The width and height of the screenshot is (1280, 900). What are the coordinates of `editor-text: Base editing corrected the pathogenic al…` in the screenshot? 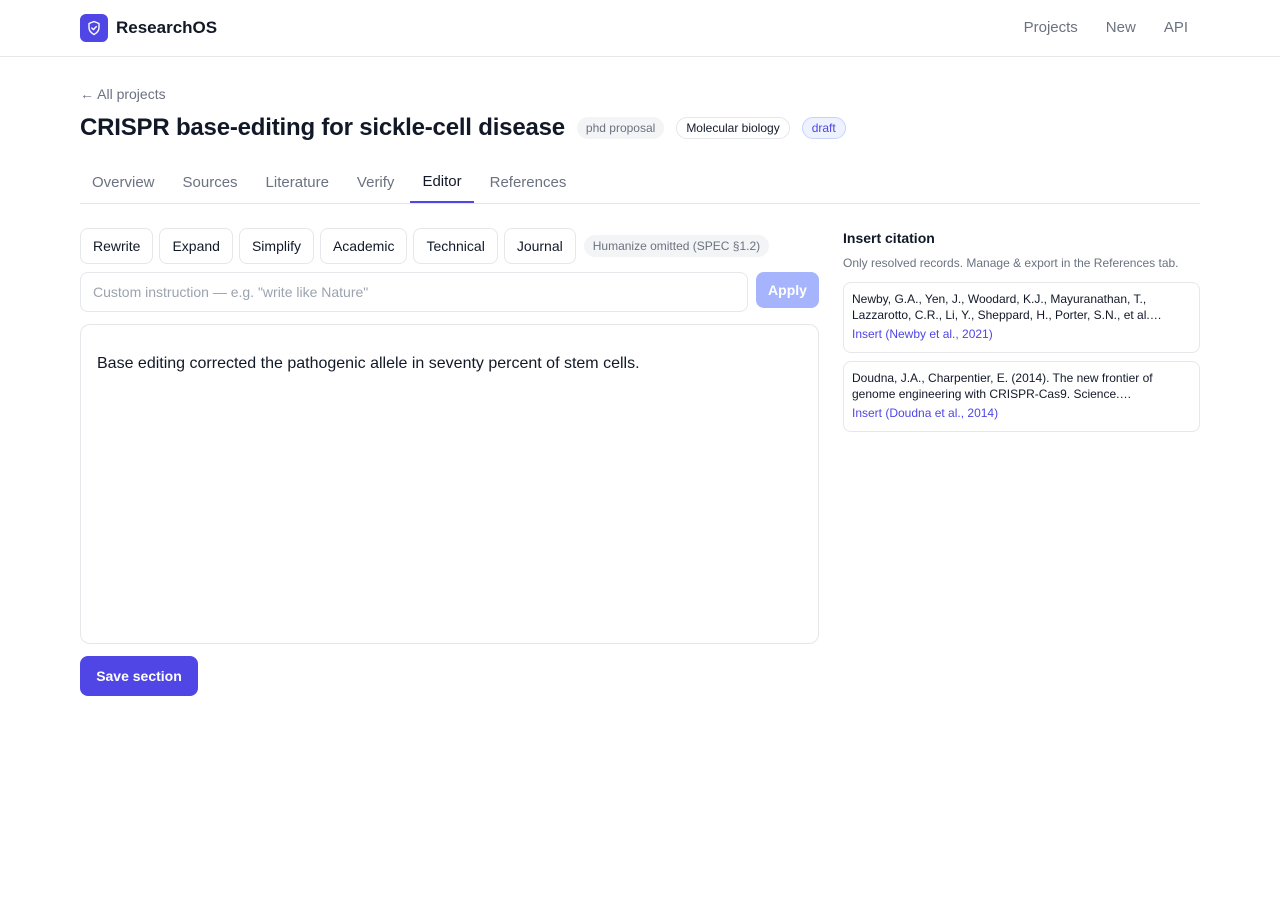 It's located at (449, 364).